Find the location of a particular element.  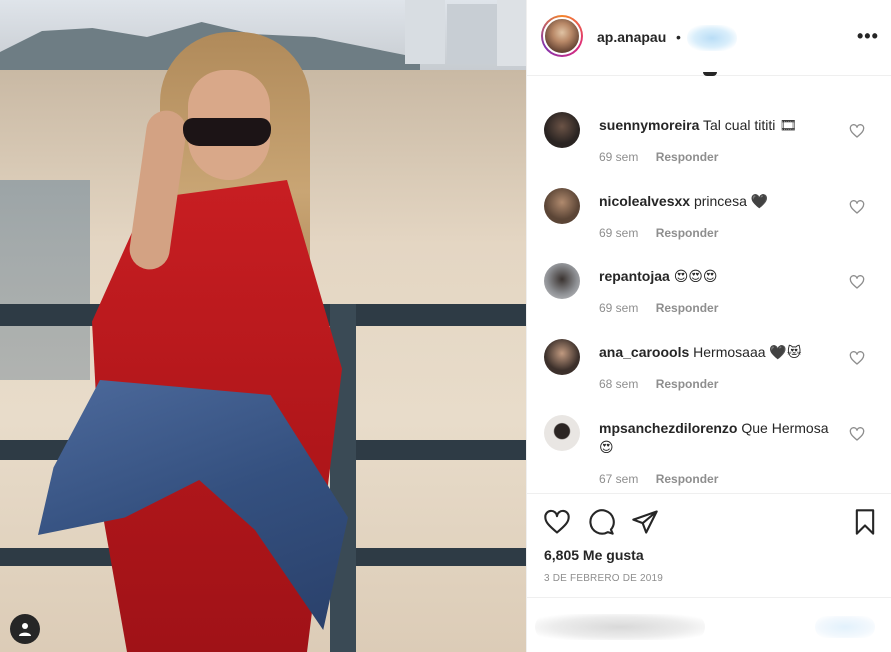

comment-text-block: mpsanchezdilorenzo Que Hermosa 😍 is located at coordinates (719, 438).